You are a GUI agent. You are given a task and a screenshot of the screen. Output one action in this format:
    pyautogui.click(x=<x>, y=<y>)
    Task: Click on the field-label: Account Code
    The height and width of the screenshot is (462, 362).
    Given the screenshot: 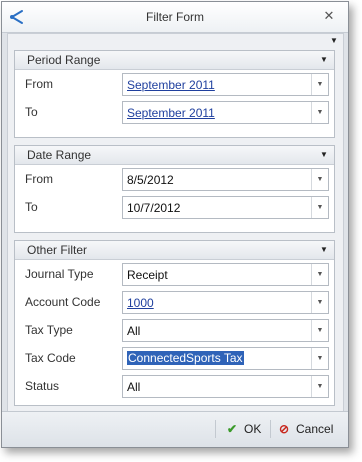 What is the action you would take?
    pyautogui.click(x=63, y=302)
    